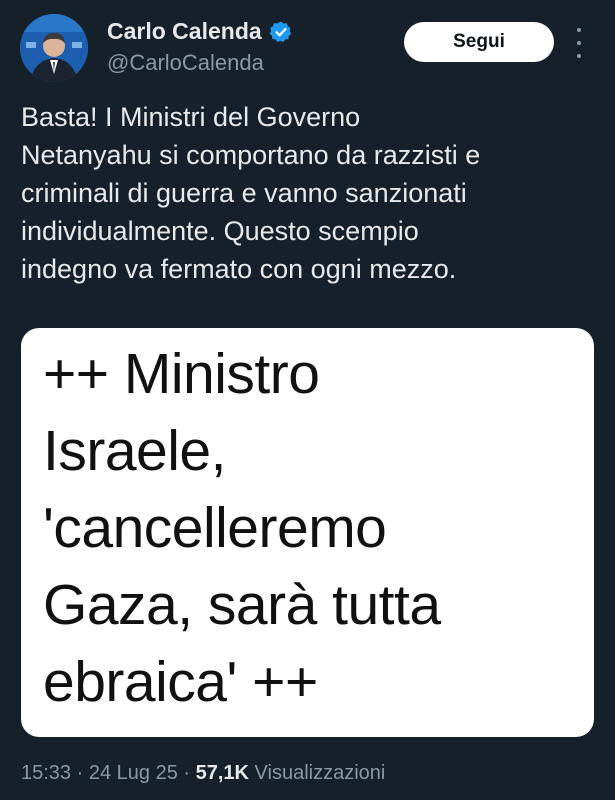 The height and width of the screenshot is (800, 615). What do you see at coordinates (222, 773) in the screenshot?
I see `views-count: 57,1K` at bounding box center [222, 773].